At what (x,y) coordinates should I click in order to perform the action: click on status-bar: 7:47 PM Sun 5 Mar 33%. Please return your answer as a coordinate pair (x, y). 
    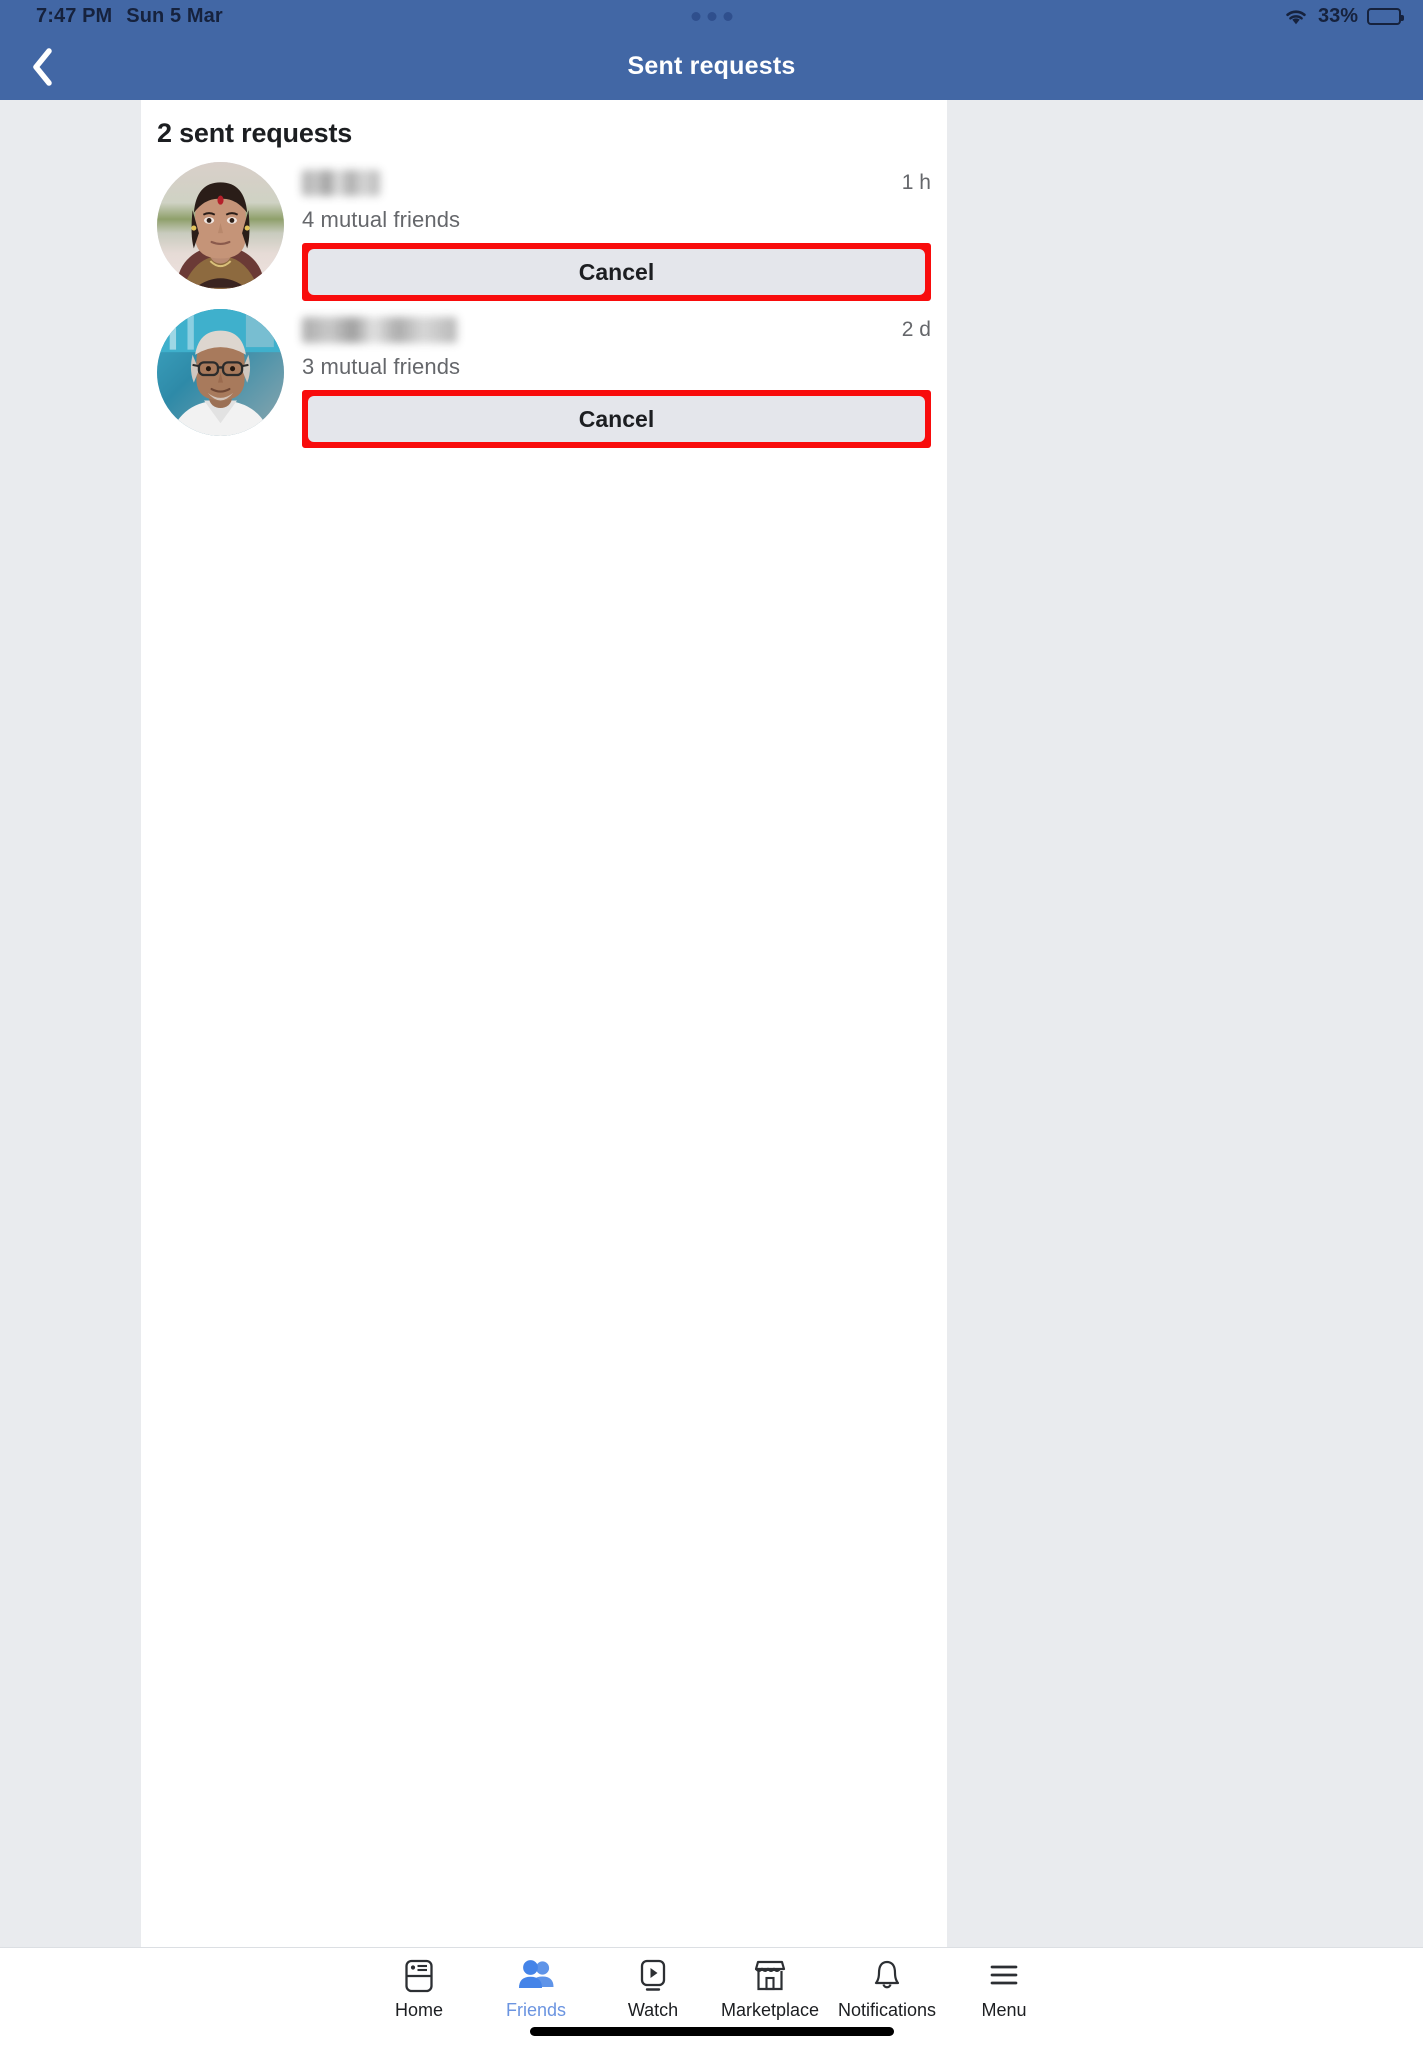
    Looking at the image, I should click on (711, 16).